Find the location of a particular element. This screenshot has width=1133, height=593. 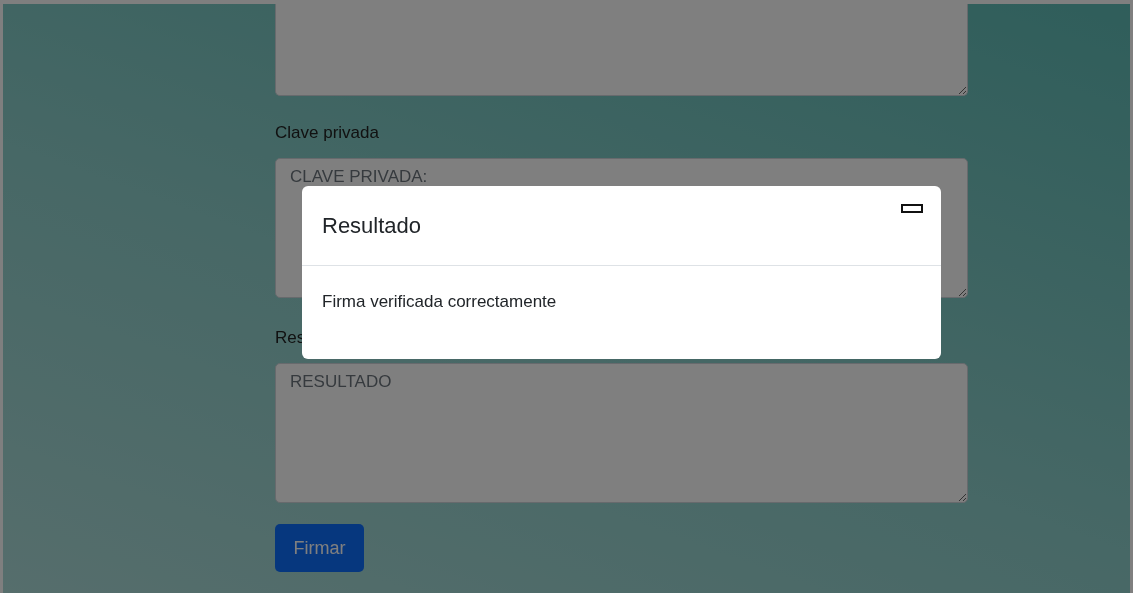

submit-button: Firmar is located at coordinates (319, 548).